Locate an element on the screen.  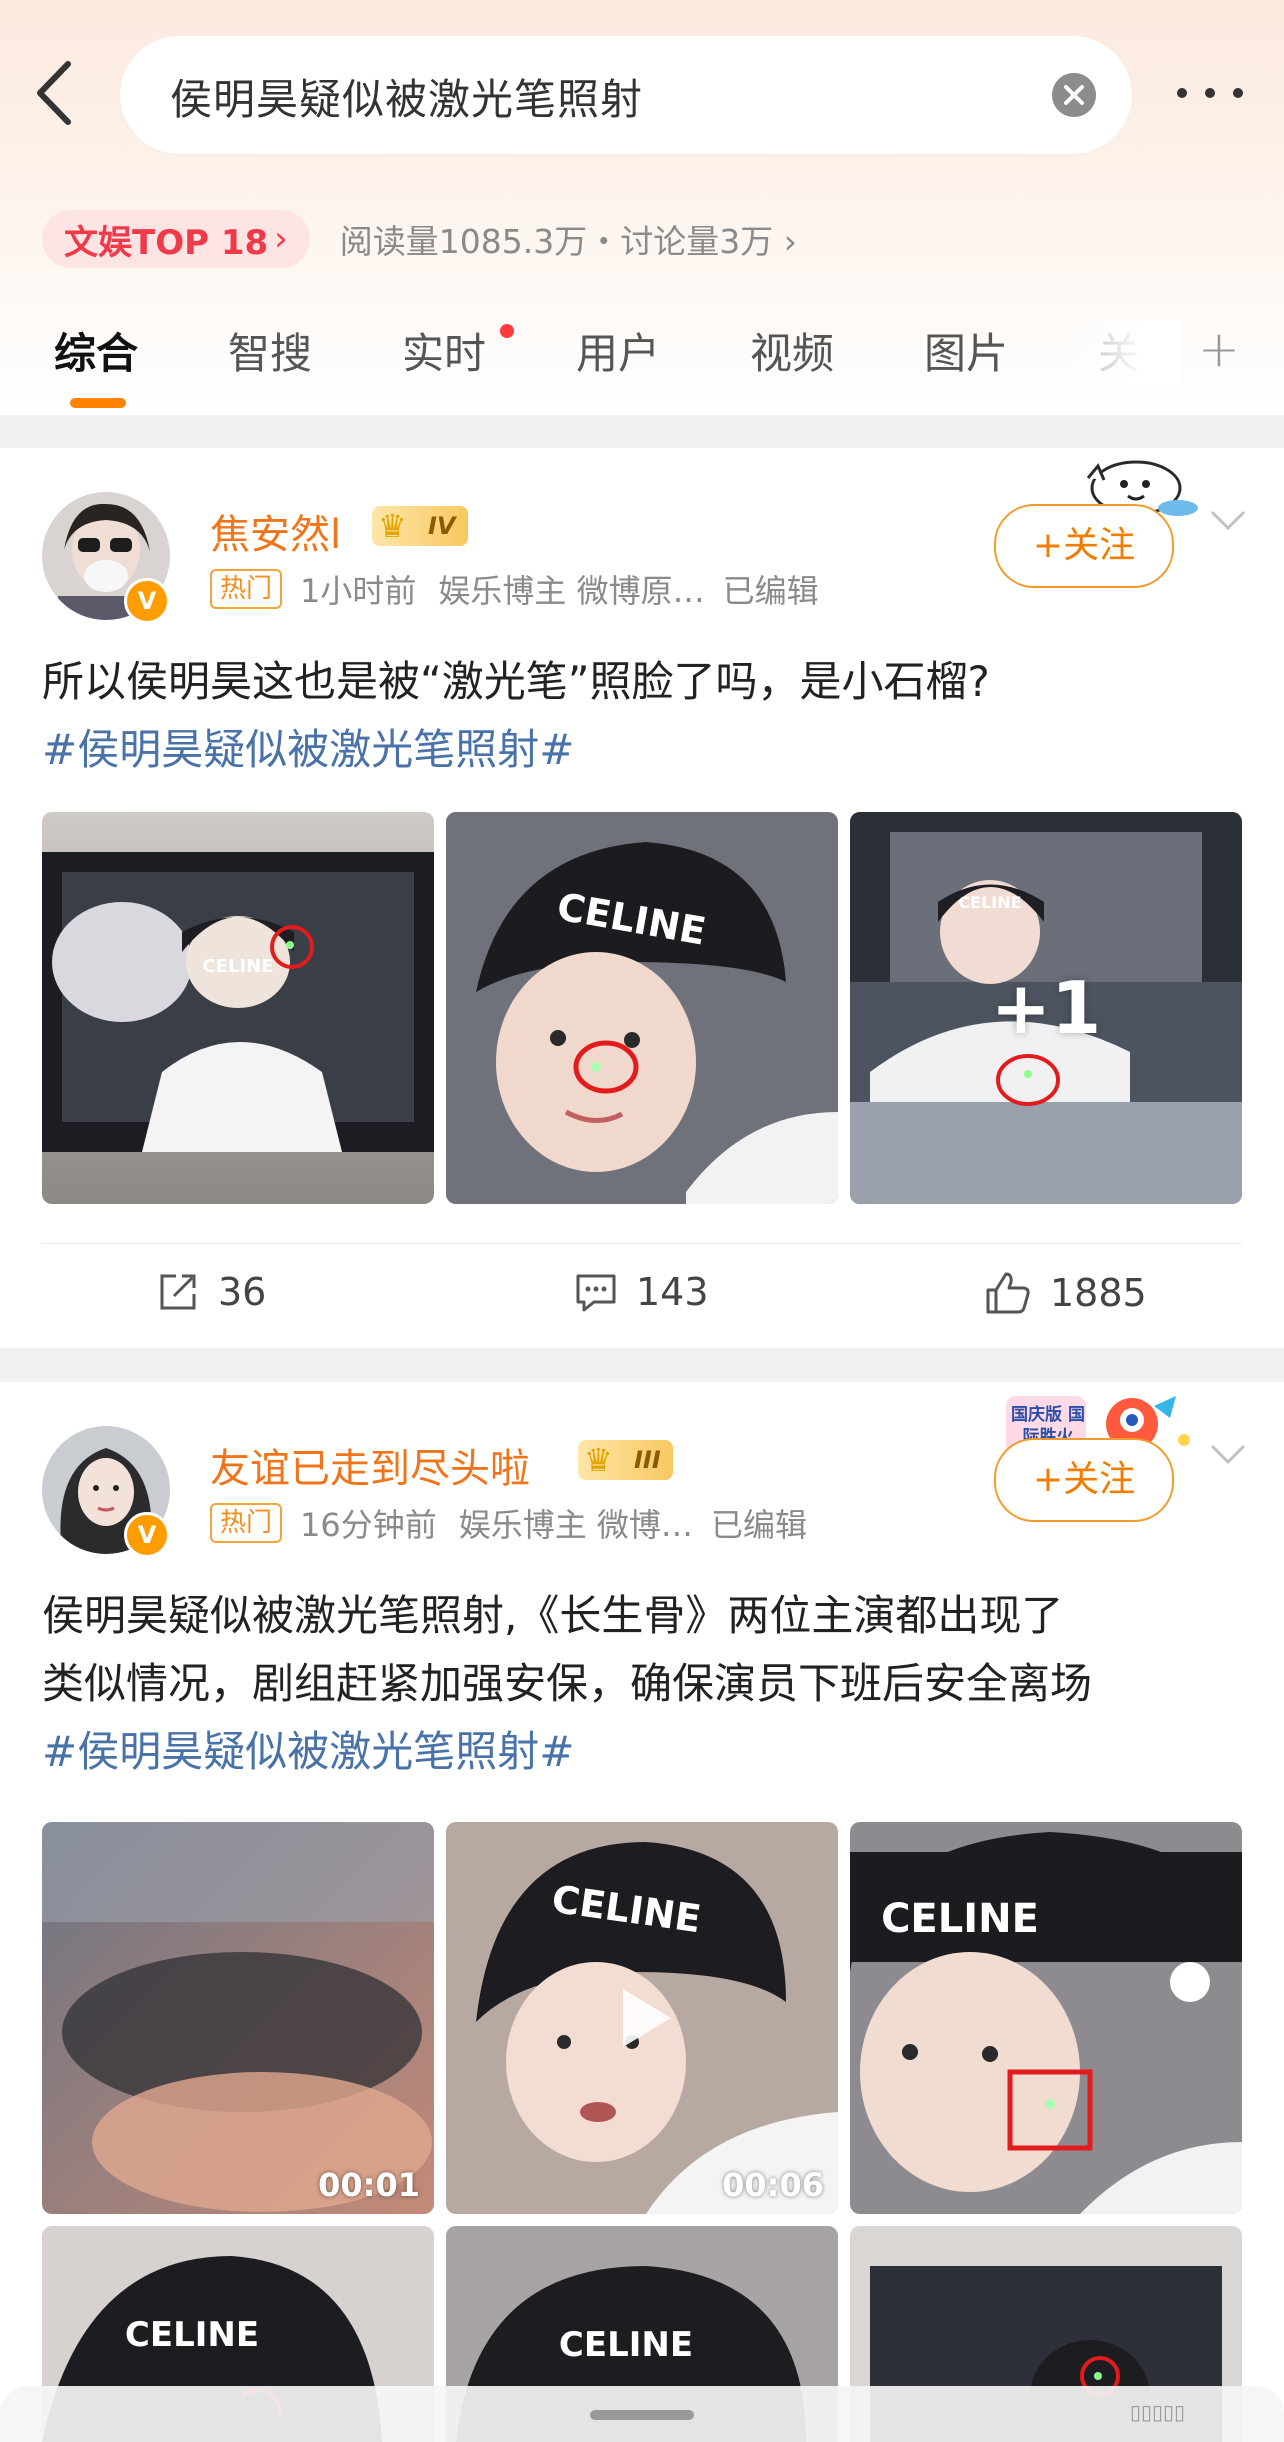
post-meta: 热门 1小时前 娱乐博主 微博原… 已编辑 is located at coordinates (514, 589).